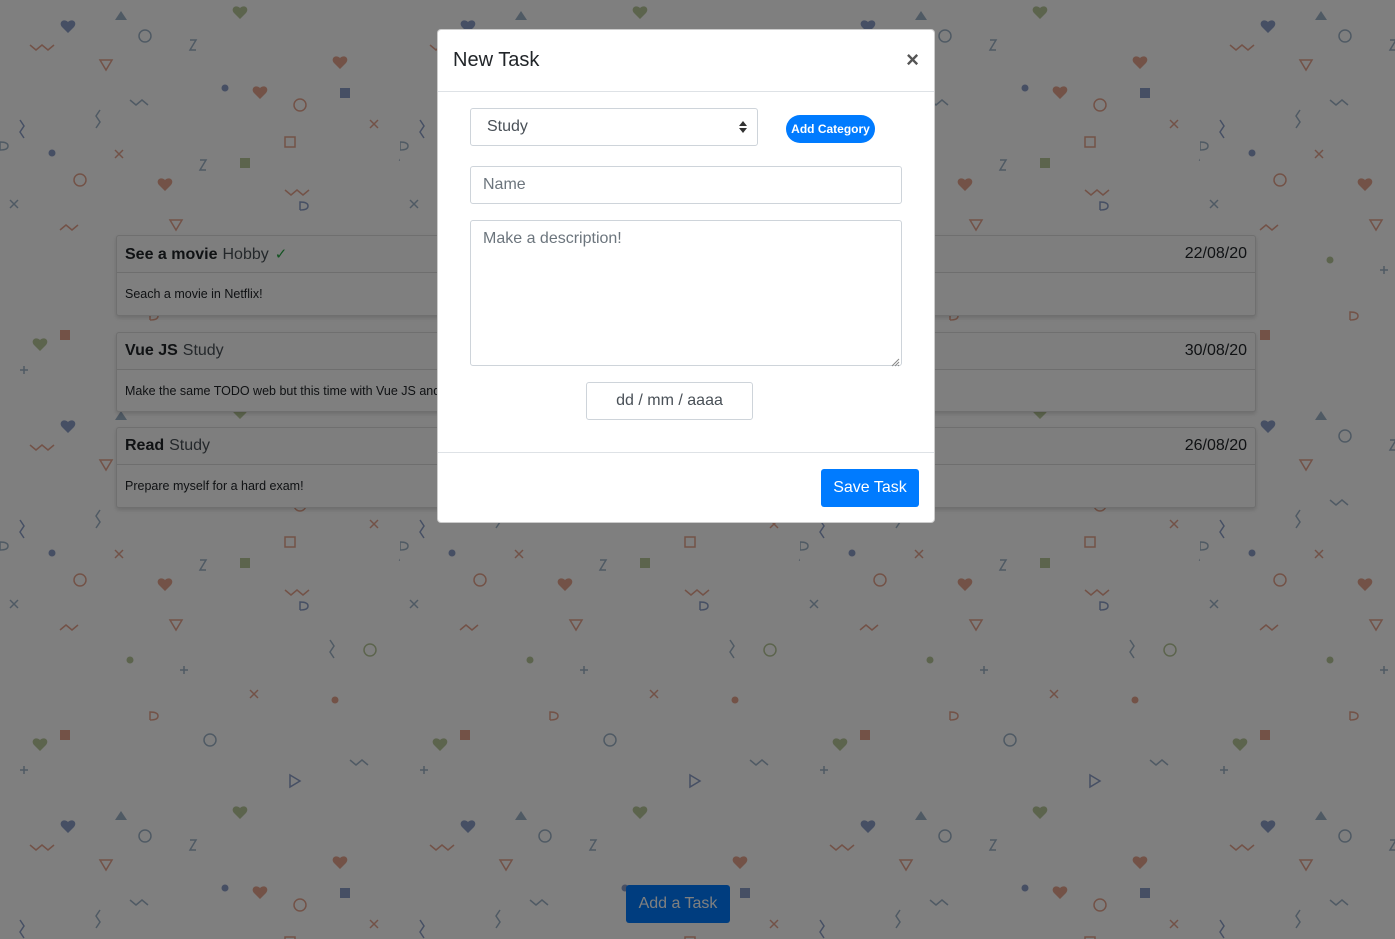  Describe the element at coordinates (686, 488) in the screenshot. I see `modal-footer: Save Task` at that location.